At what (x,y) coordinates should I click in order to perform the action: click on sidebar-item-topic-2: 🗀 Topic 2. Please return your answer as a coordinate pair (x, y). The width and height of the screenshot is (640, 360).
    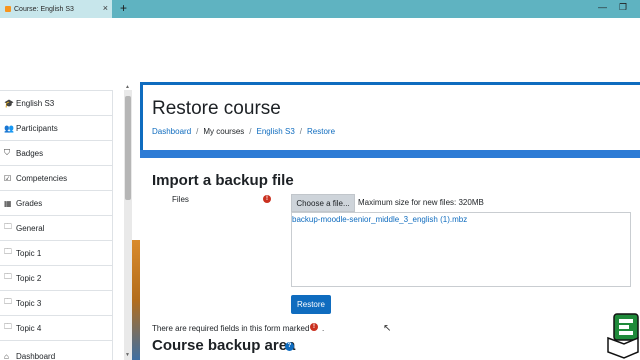
    Looking at the image, I should click on (56, 278).